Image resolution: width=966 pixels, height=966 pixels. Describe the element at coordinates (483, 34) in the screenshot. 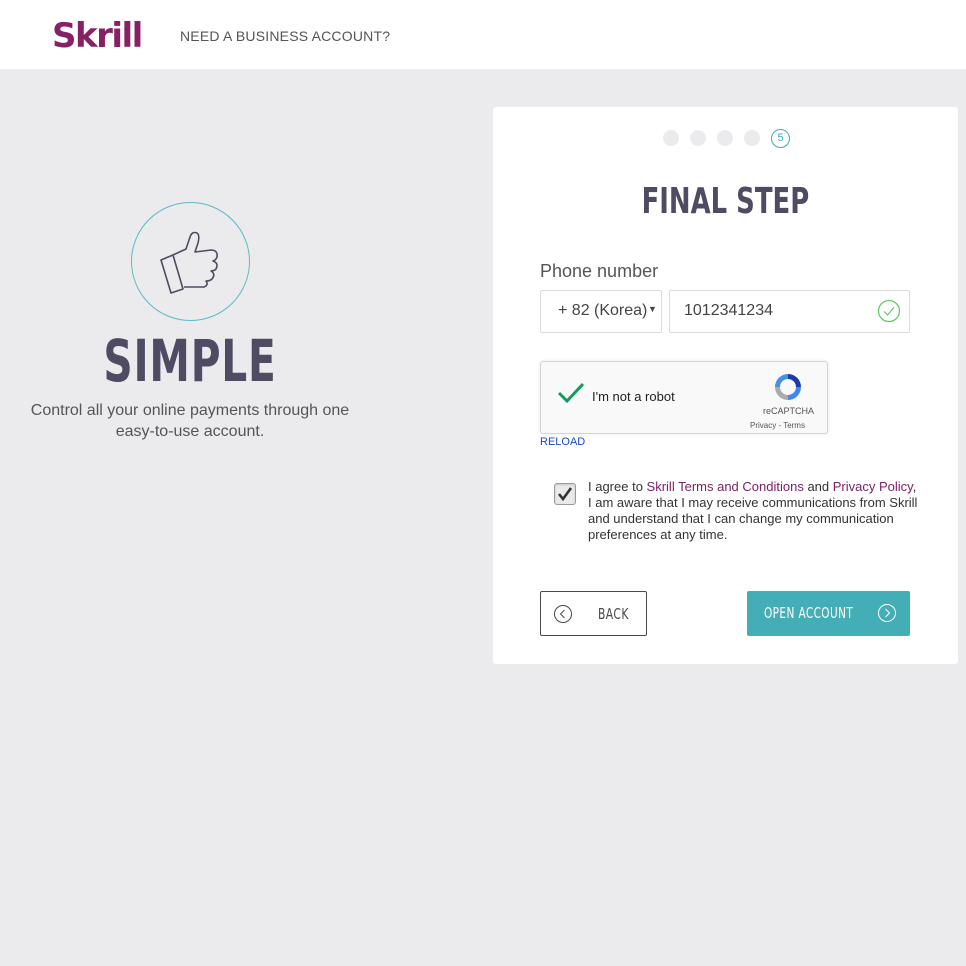

I see `top-bar: Skrill NEED A BUSINESS ACCOUNT?` at that location.